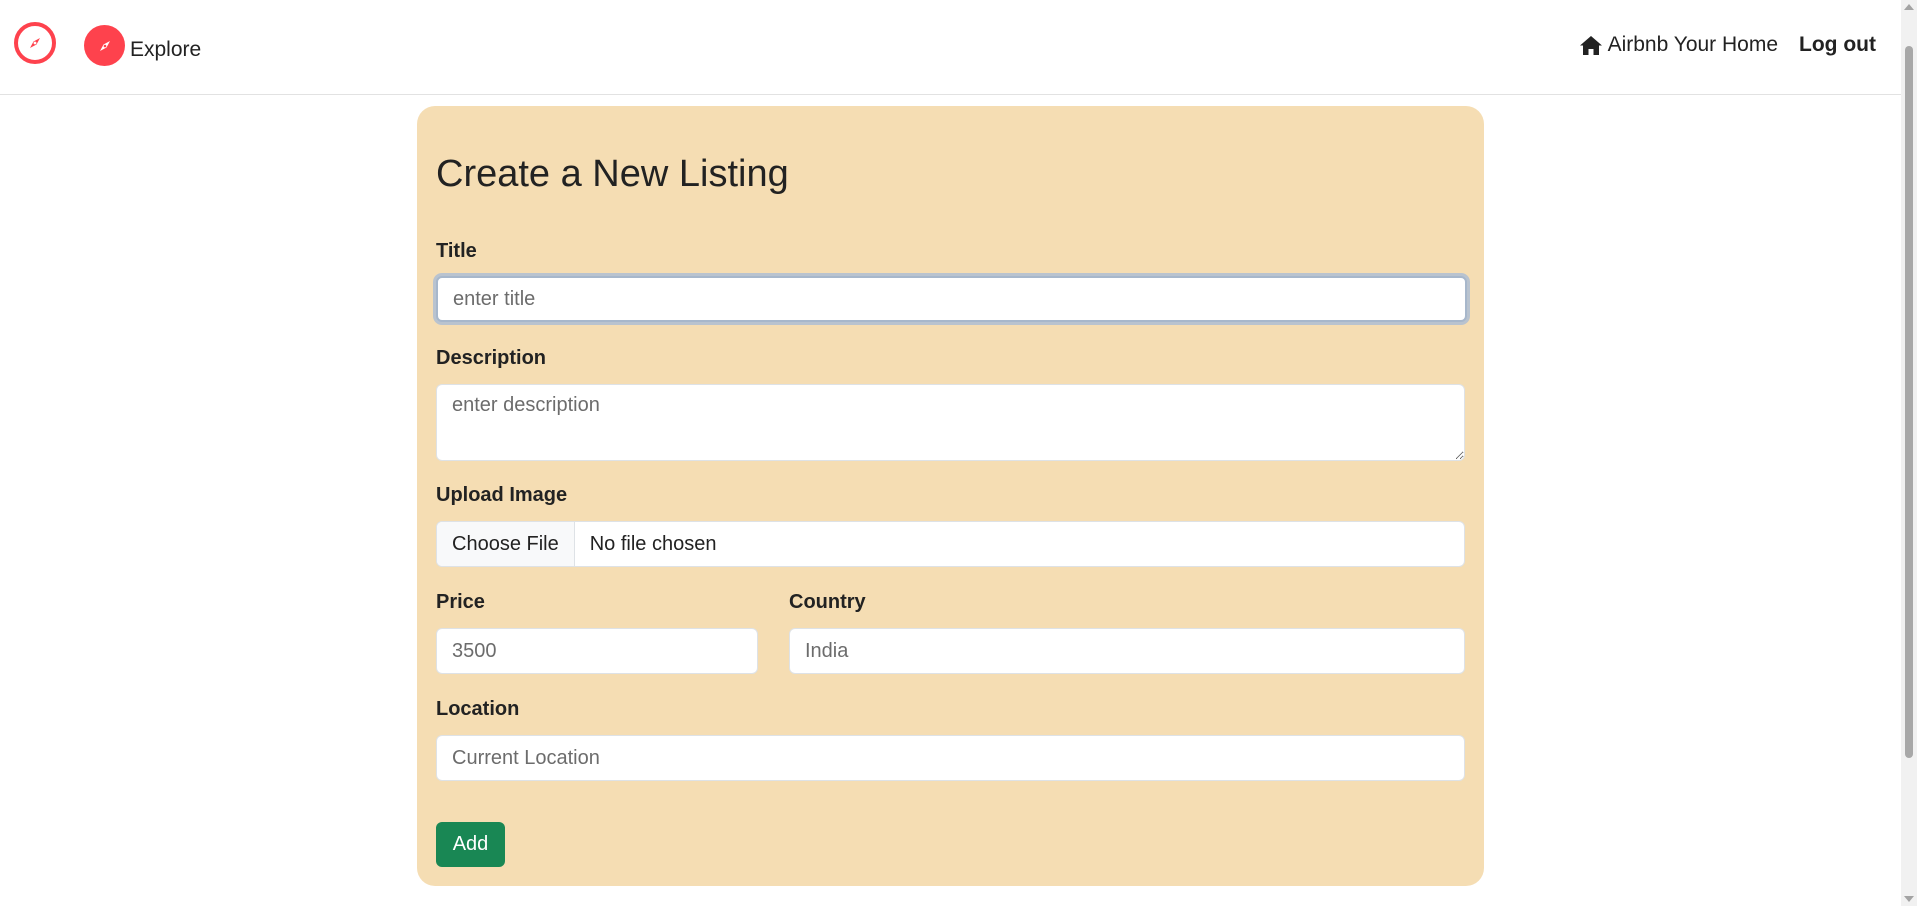 This screenshot has width=1917, height=906. Describe the element at coordinates (502, 495) in the screenshot. I see `upload-image-label: Upload Image` at that location.